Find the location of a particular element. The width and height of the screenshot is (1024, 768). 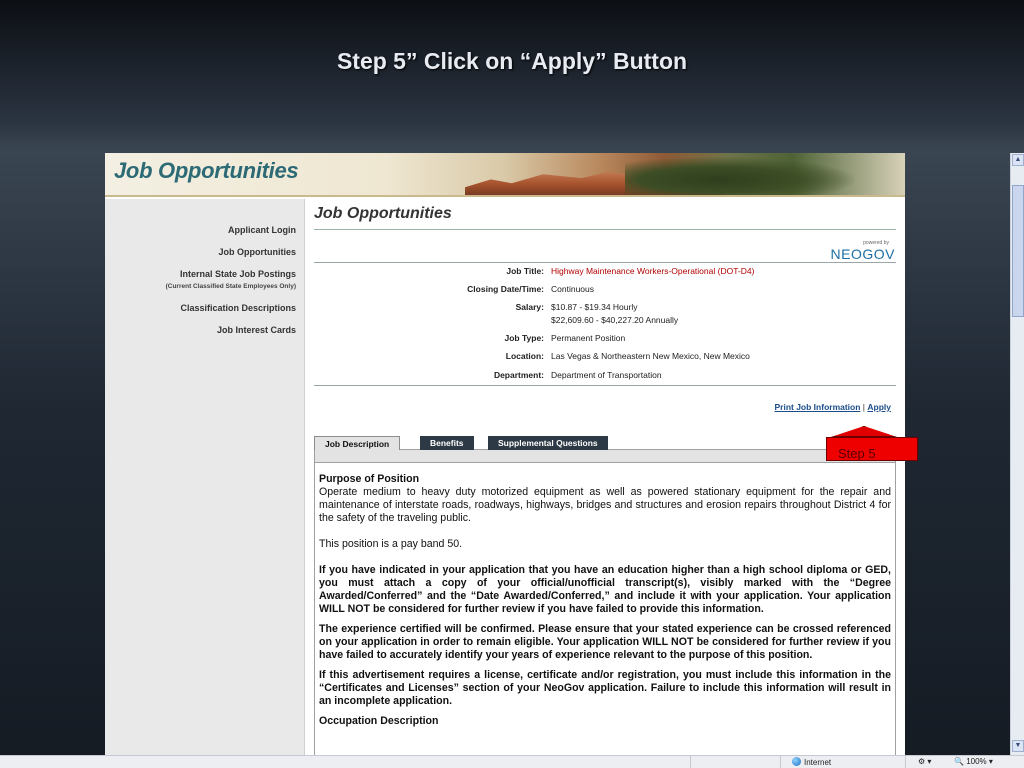

heading-divider is located at coordinates (605, 229).